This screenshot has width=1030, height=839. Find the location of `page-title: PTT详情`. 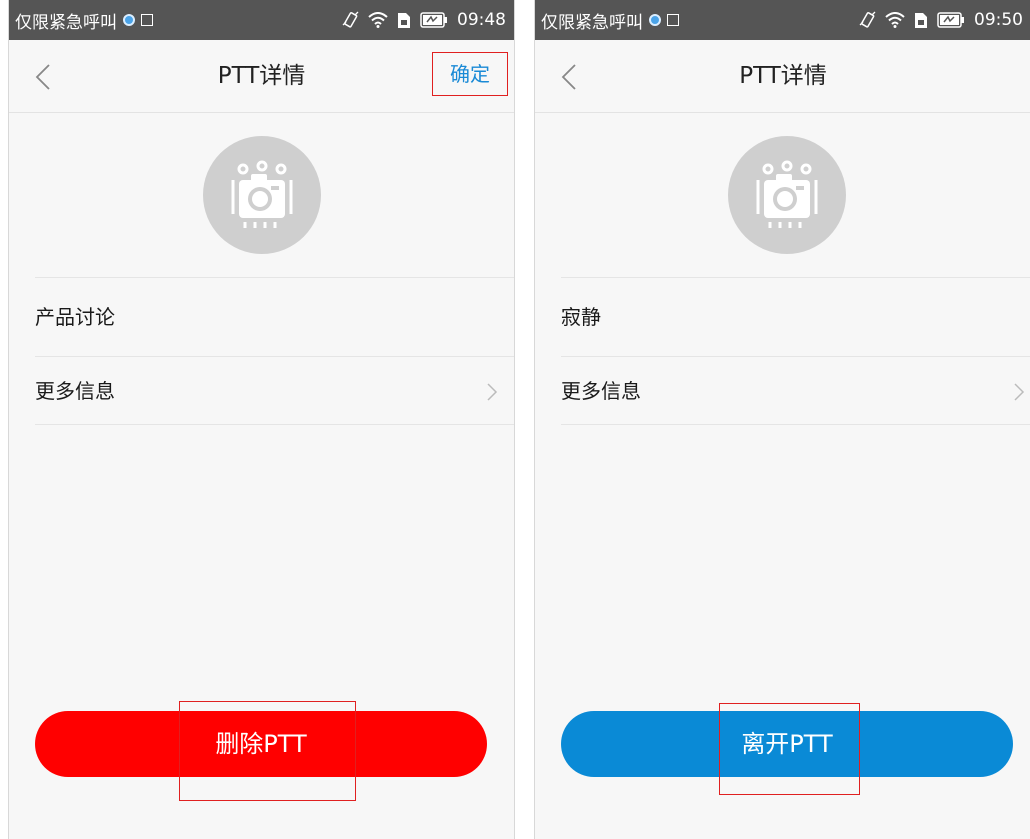

page-title: PTT详情 is located at coordinates (783, 76).